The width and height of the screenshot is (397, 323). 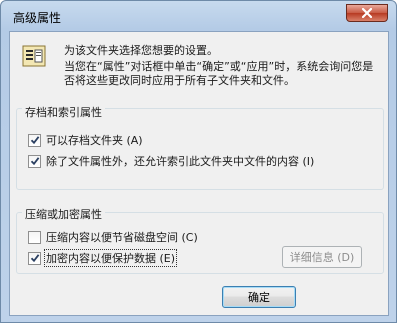 I want to click on compress-option-row: 压缩内容以便节省磁盘空间 (C), so click(x=113, y=237).